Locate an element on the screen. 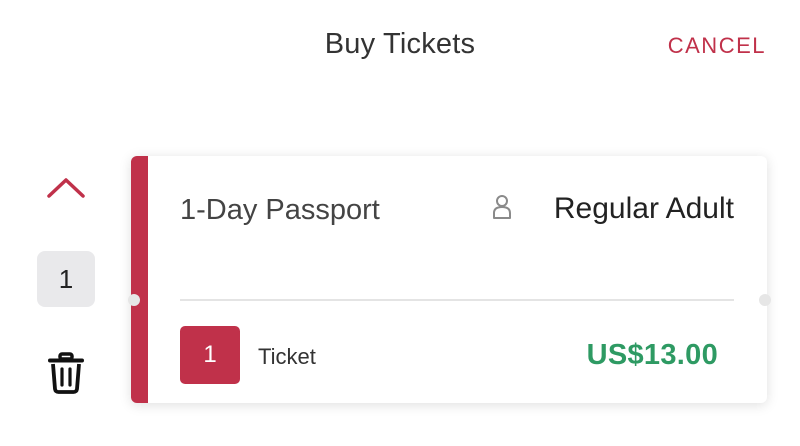  person-icon is located at coordinates (502, 207).